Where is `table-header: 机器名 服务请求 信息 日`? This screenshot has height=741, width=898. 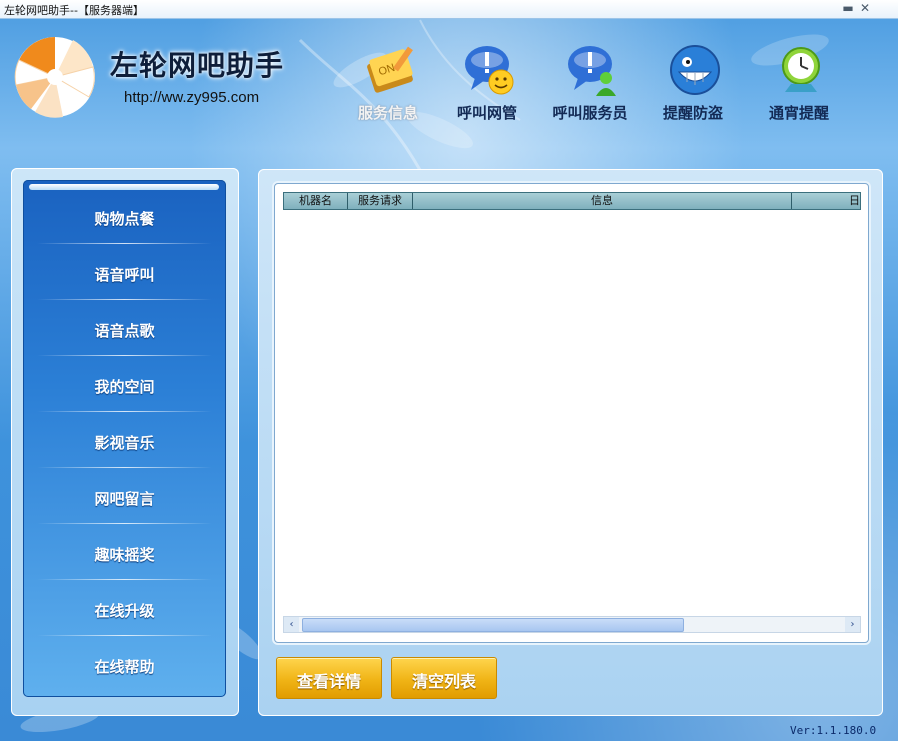
table-header: 机器名 服务请求 信息 日 is located at coordinates (572, 201).